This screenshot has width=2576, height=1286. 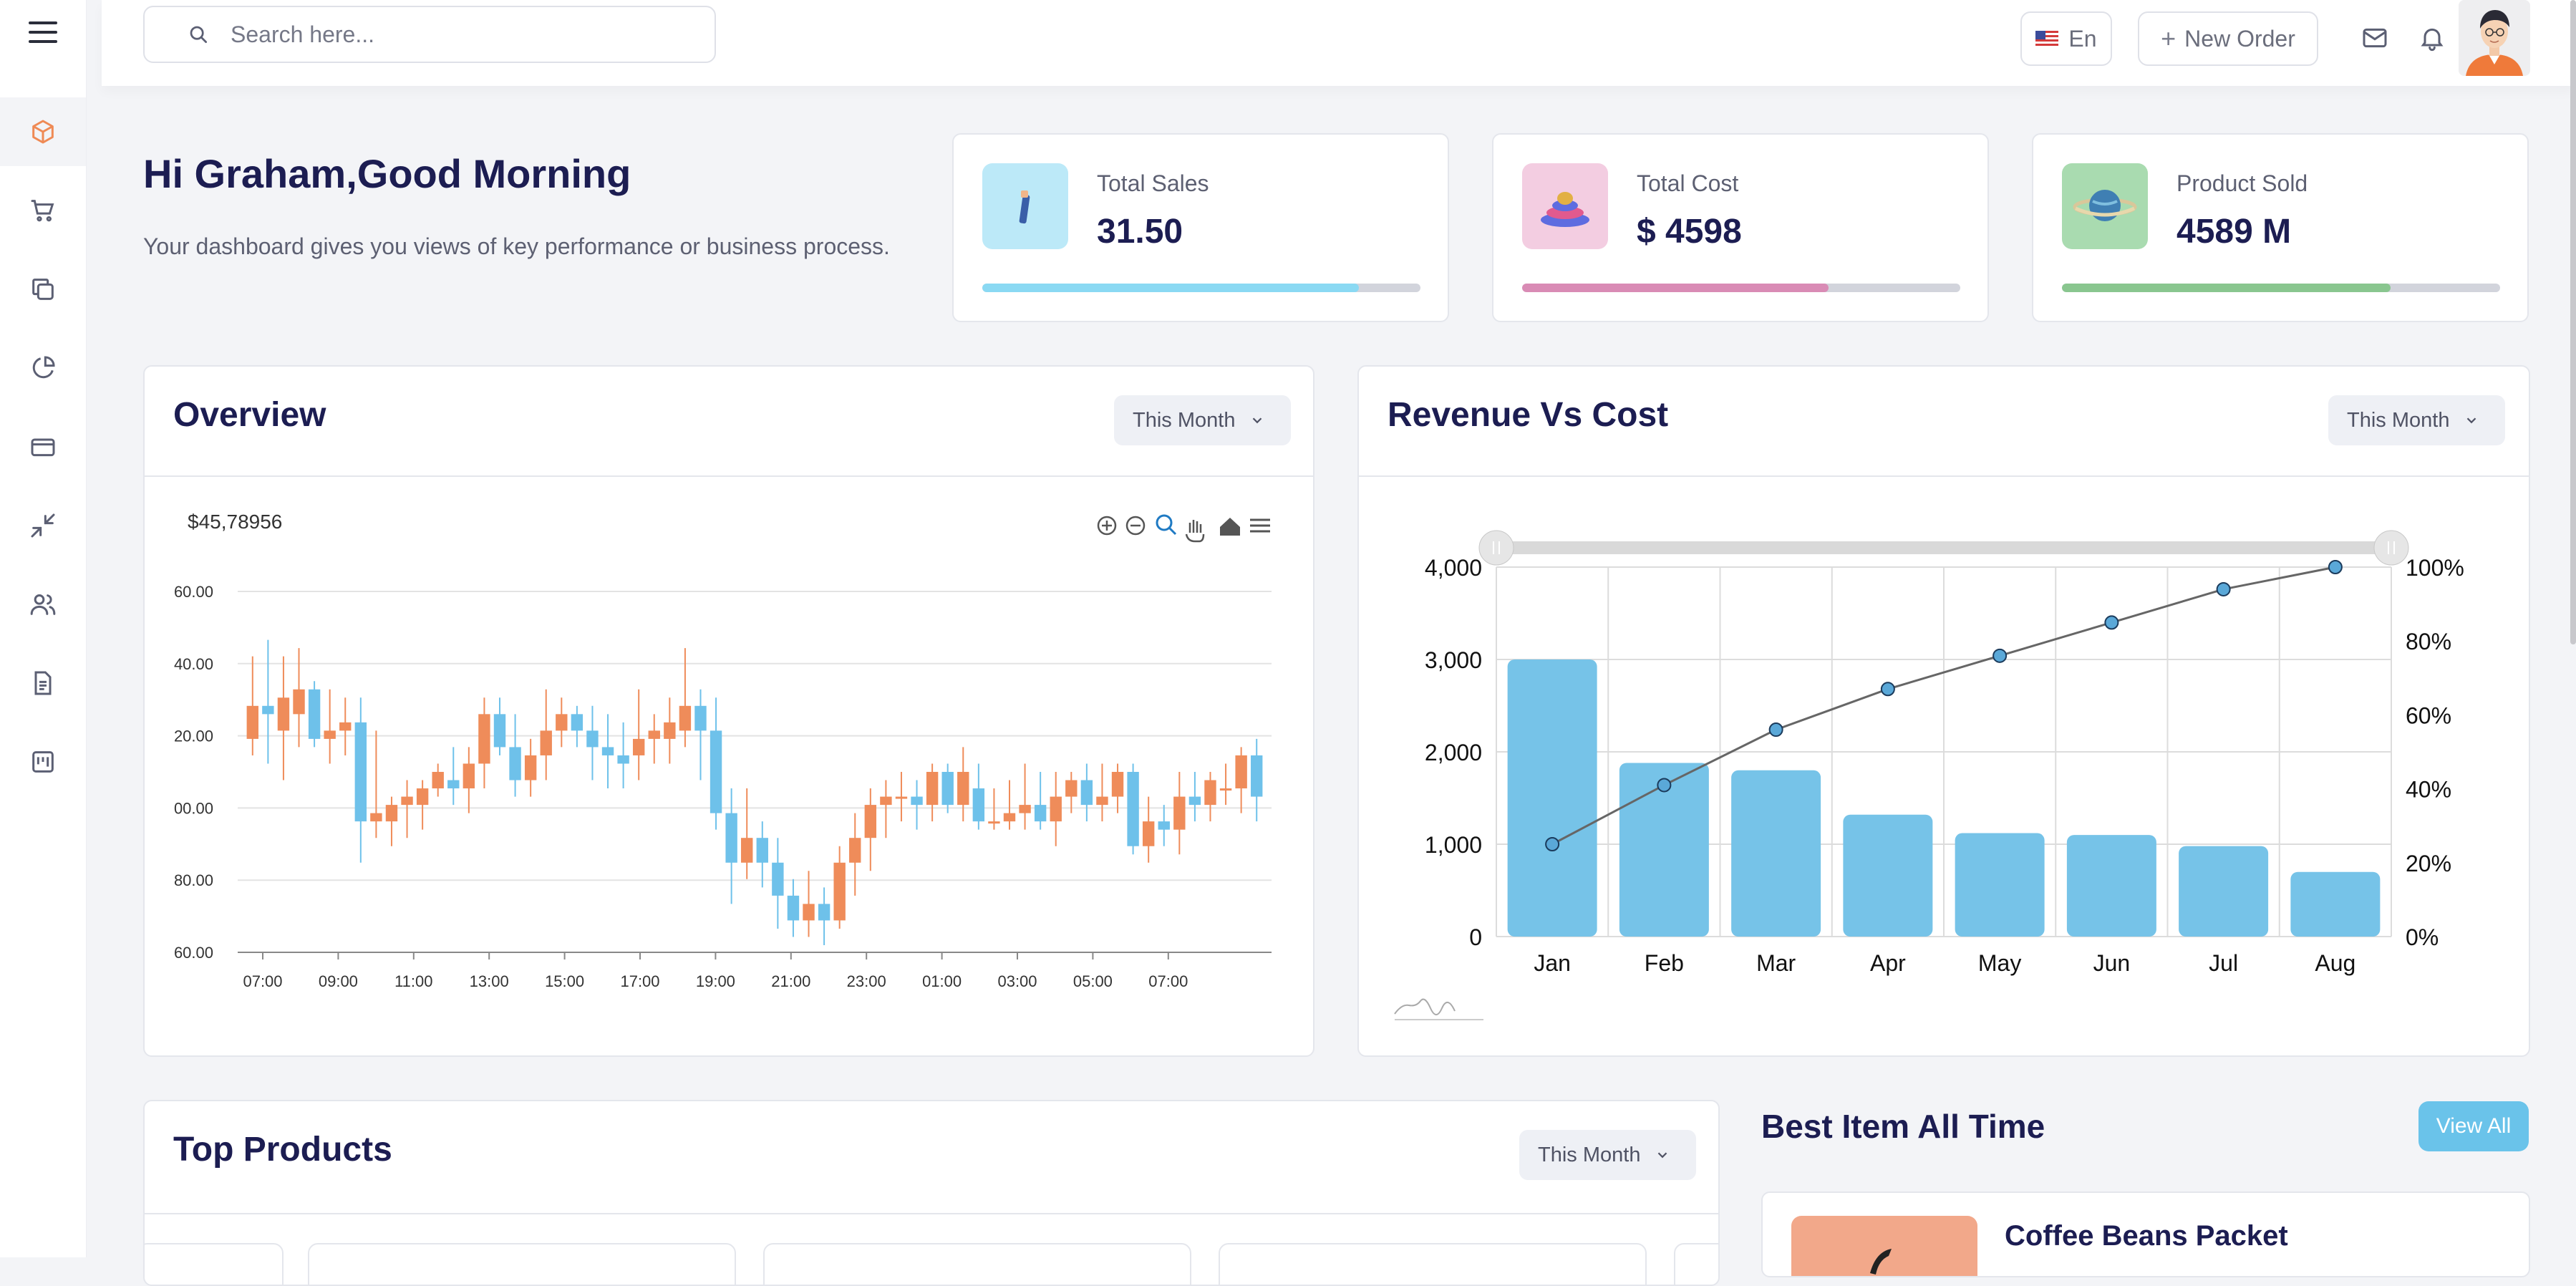 What do you see at coordinates (2432, 38) in the screenshot?
I see `notification-button` at bounding box center [2432, 38].